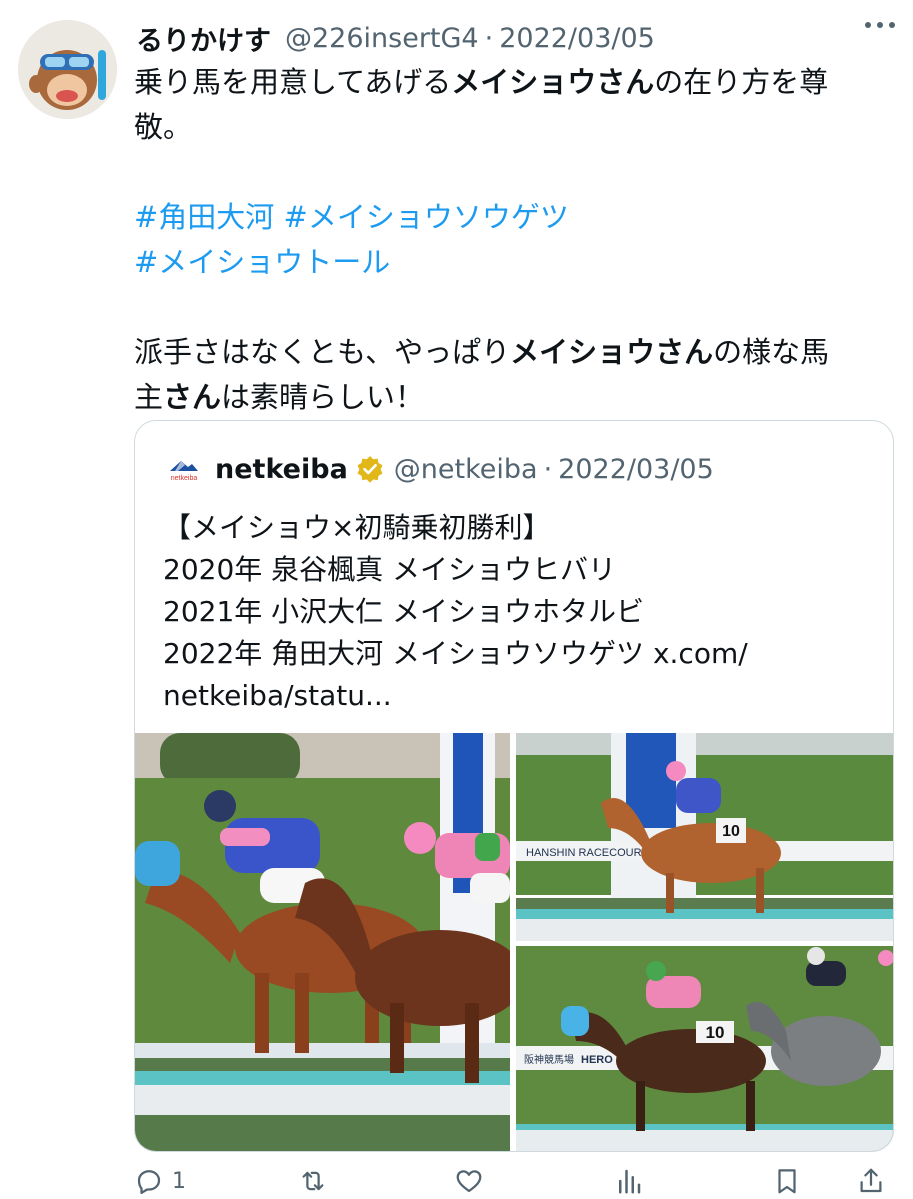 This screenshot has height=1199, width=913. Describe the element at coordinates (481, 82) in the screenshot. I see `tweet-line-1: 乗り馬を用意してあげるメイショウさんの在り方を尊` at that location.